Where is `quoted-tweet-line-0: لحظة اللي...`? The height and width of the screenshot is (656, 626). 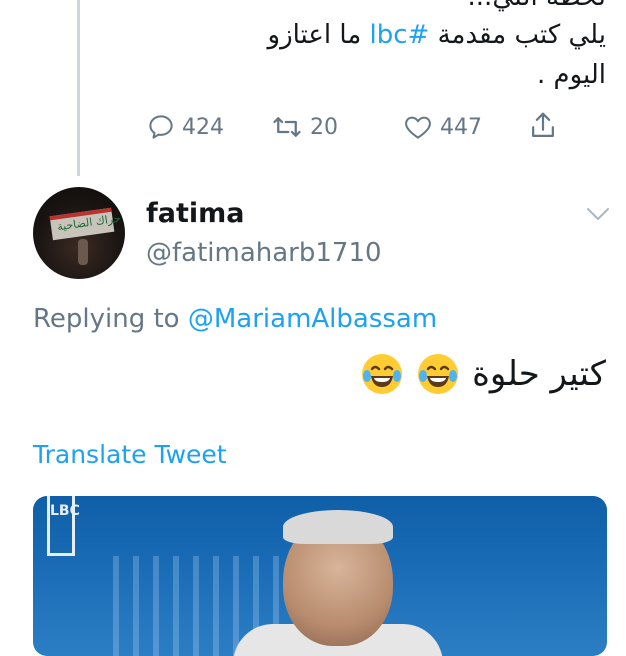 quoted-tweet-line-0: لحظة اللي... is located at coordinates (537, 6).